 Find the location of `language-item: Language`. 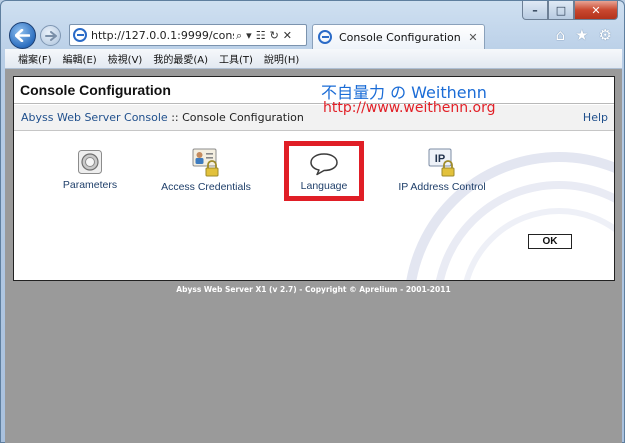

language-item: Language is located at coordinates (324, 171).